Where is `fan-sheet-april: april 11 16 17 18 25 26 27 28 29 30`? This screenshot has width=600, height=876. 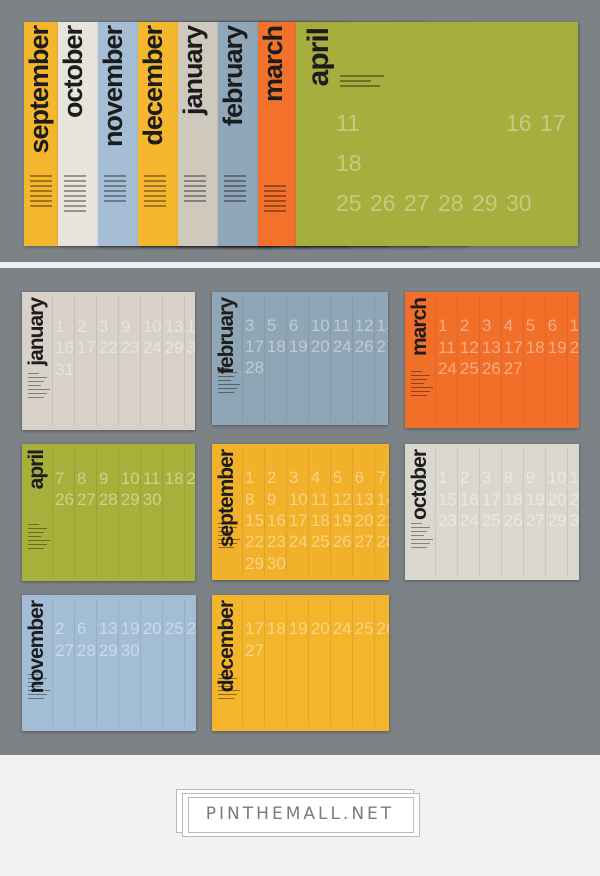
fan-sheet-april: april 11 16 17 18 25 26 27 28 29 30 is located at coordinates (437, 134).